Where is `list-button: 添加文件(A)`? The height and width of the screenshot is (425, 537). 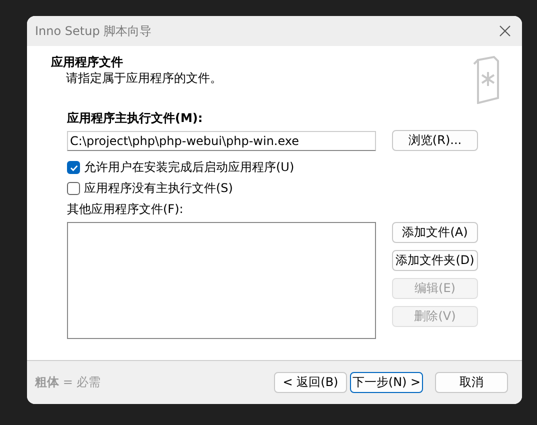
list-button: 添加文件(A) is located at coordinates (435, 232).